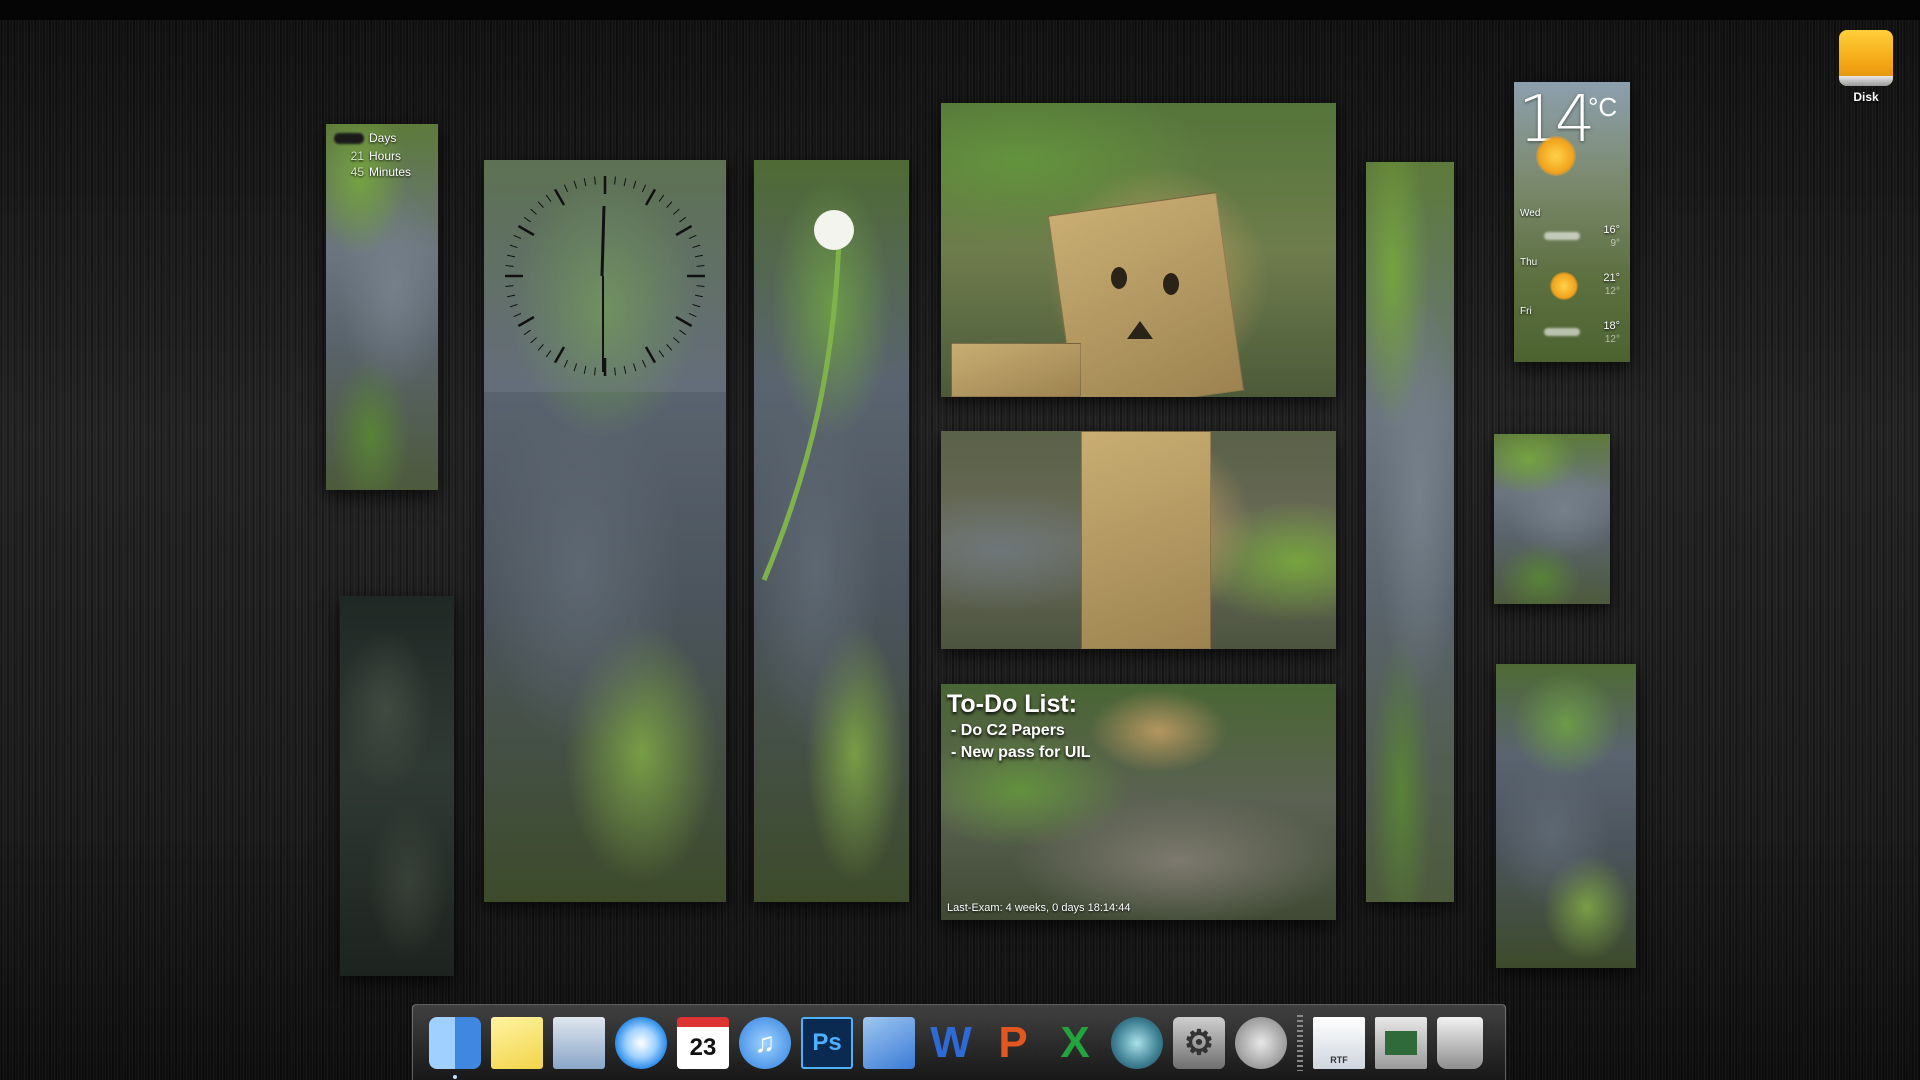  What do you see at coordinates (889, 1042) in the screenshot?
I see `xcode-icon` at bounding box center [889, 1042].